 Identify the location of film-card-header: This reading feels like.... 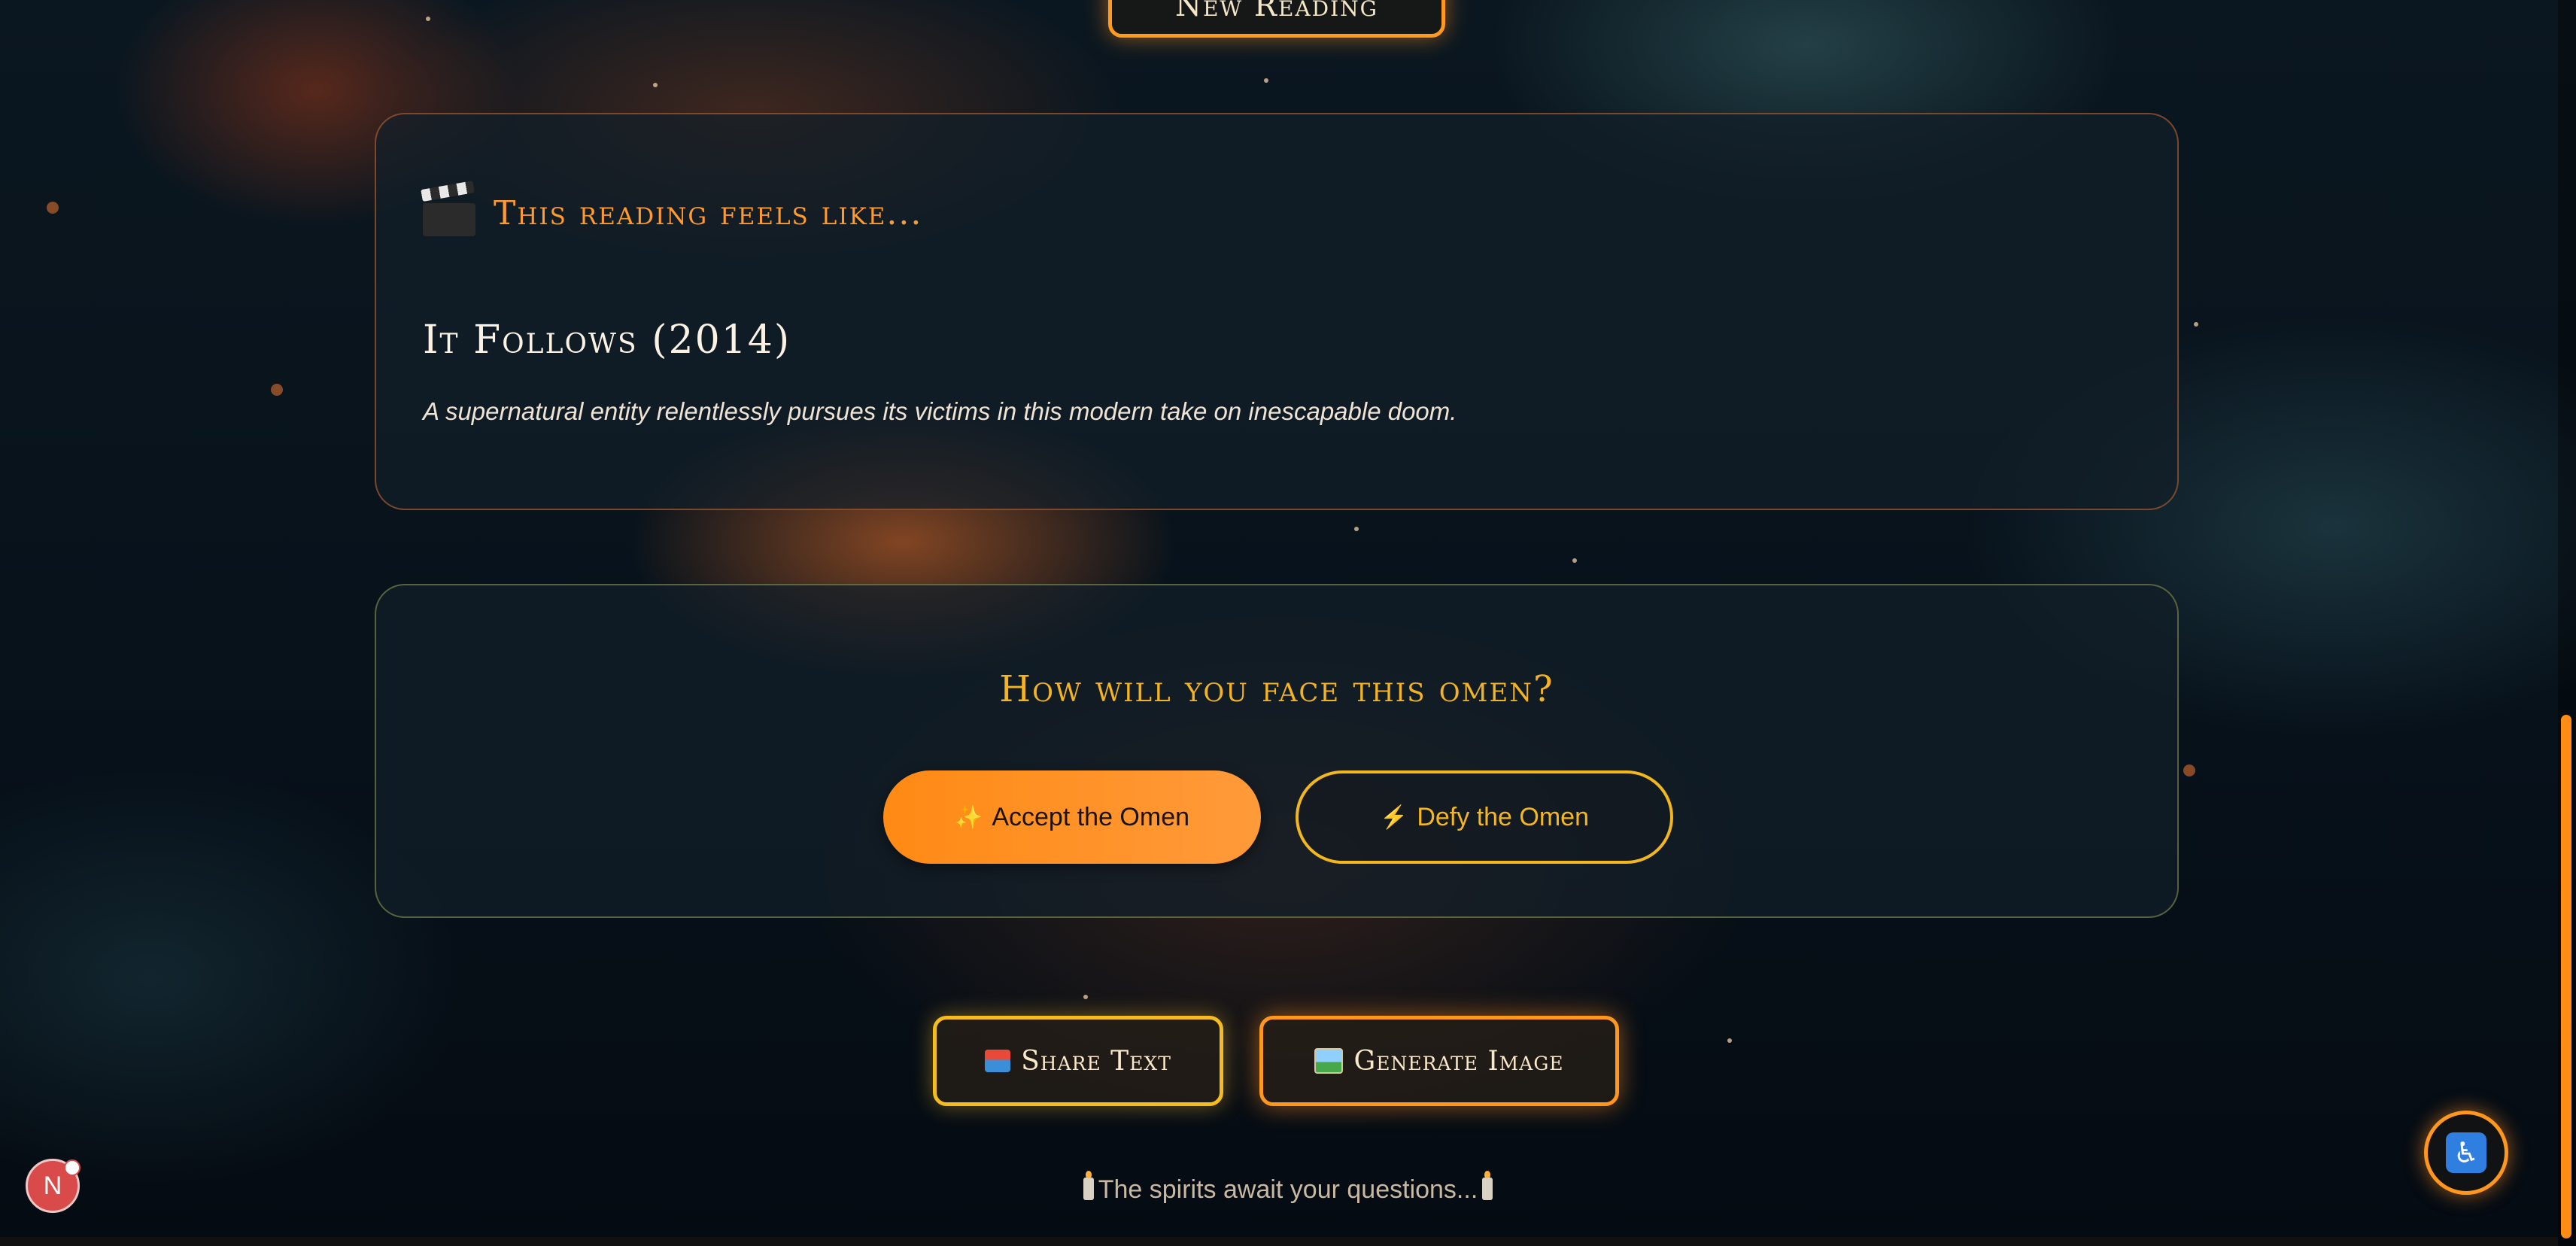
(672, 209).